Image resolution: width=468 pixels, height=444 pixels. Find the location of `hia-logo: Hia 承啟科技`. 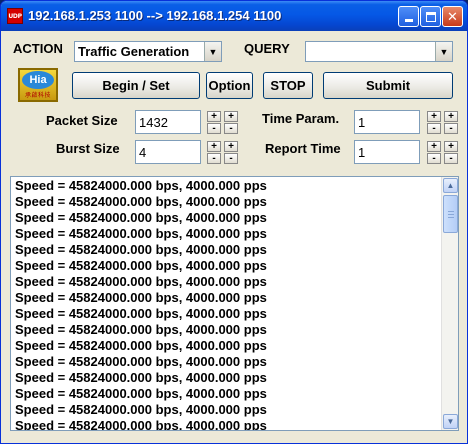

hia-logo: Hia 承啟科技 is located at coordinates (38, 85).